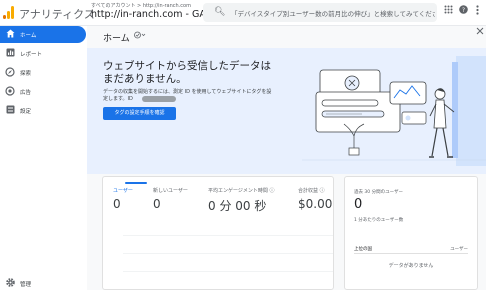 The image size is (486, 290). Describe the element at coordinates (378, 192) in the screenshot. I see `realtime-title: 過去 30 分間のユーザー` at that location.